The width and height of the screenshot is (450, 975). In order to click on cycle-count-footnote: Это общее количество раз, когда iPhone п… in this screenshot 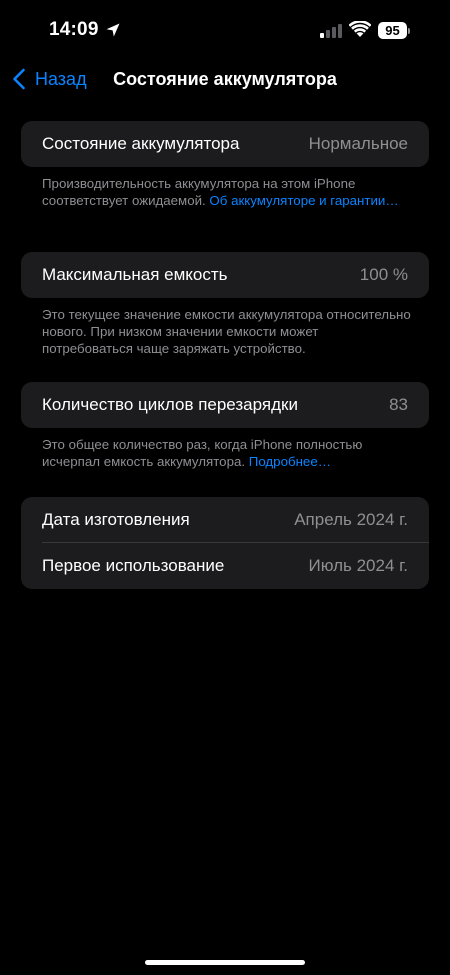, I will do `click(227, 453)`.